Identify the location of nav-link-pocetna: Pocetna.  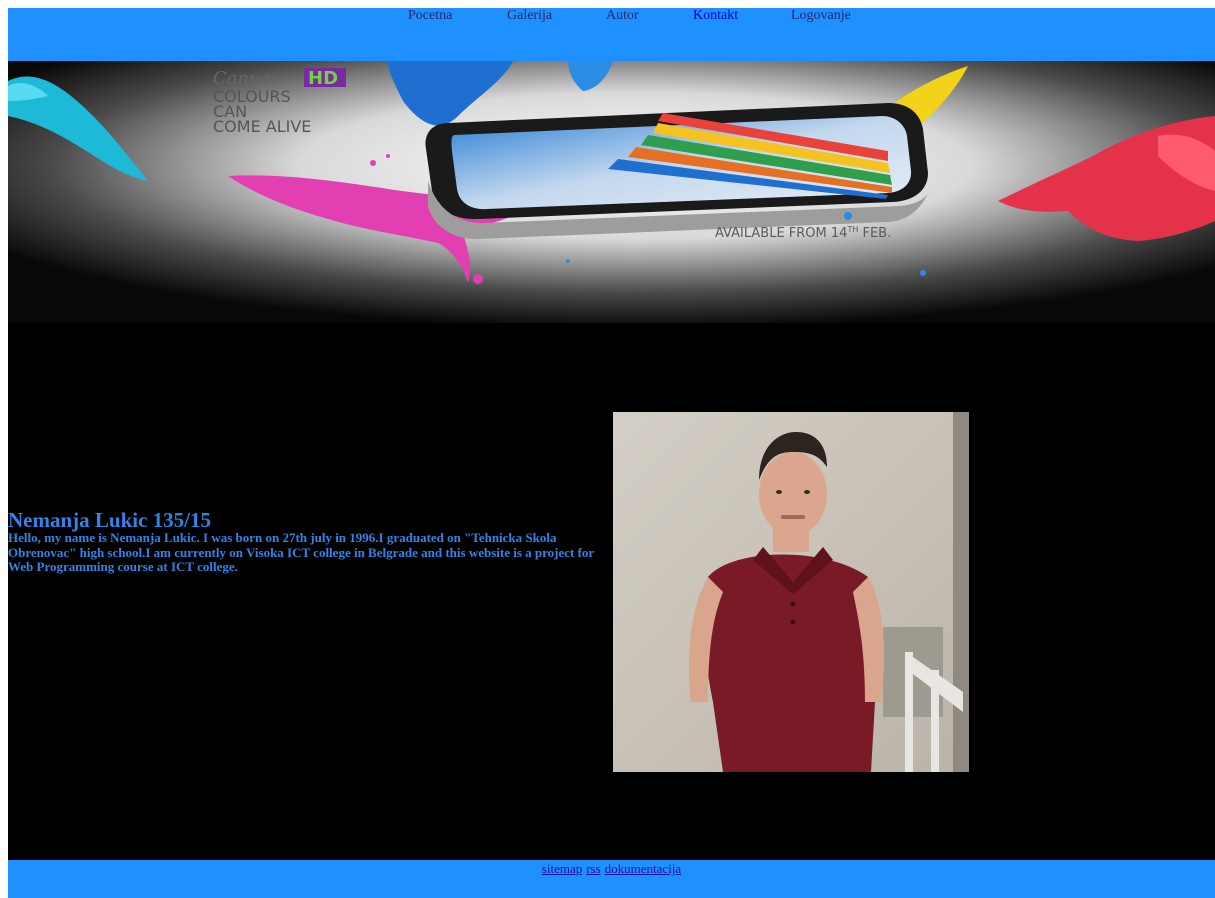
(430, 16).